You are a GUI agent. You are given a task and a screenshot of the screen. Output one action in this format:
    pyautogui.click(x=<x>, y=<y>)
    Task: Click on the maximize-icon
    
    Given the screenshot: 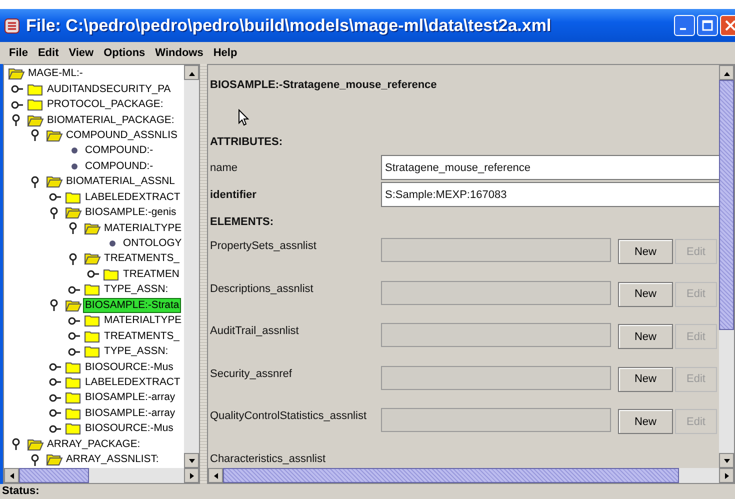 What is the action you would take?
    pyautogui.click(x=707, y=25)
    